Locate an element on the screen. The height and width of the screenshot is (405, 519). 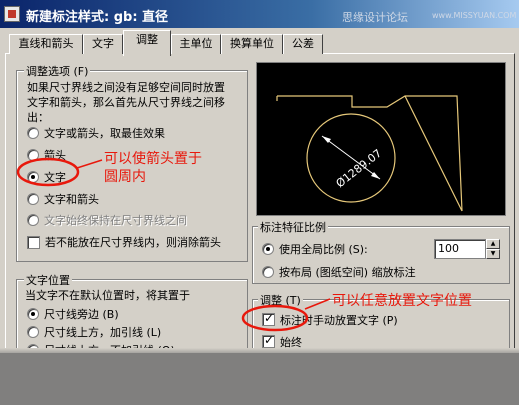
tab-lines-arrows: 直线和箭头 is located at coordinates (46, 44).